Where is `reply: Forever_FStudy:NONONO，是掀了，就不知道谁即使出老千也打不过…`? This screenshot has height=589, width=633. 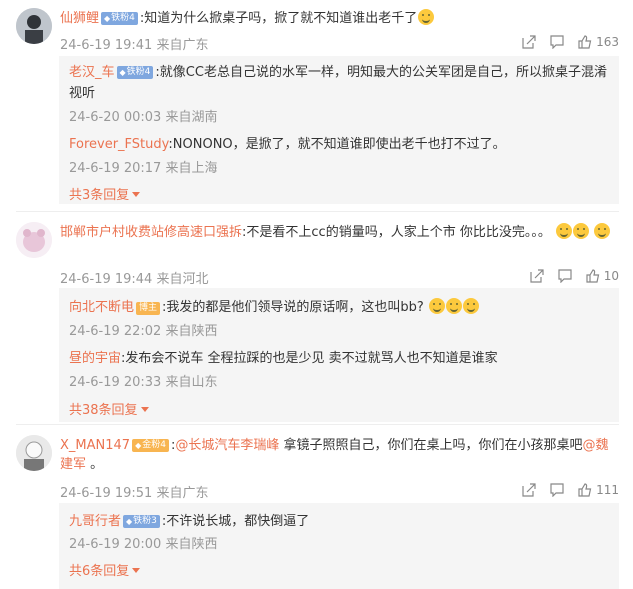 reply: Forever_FStudy:NONONO，是掀了，就不知道谁即使出老千也打不过… is located at coordinates (341, 142).